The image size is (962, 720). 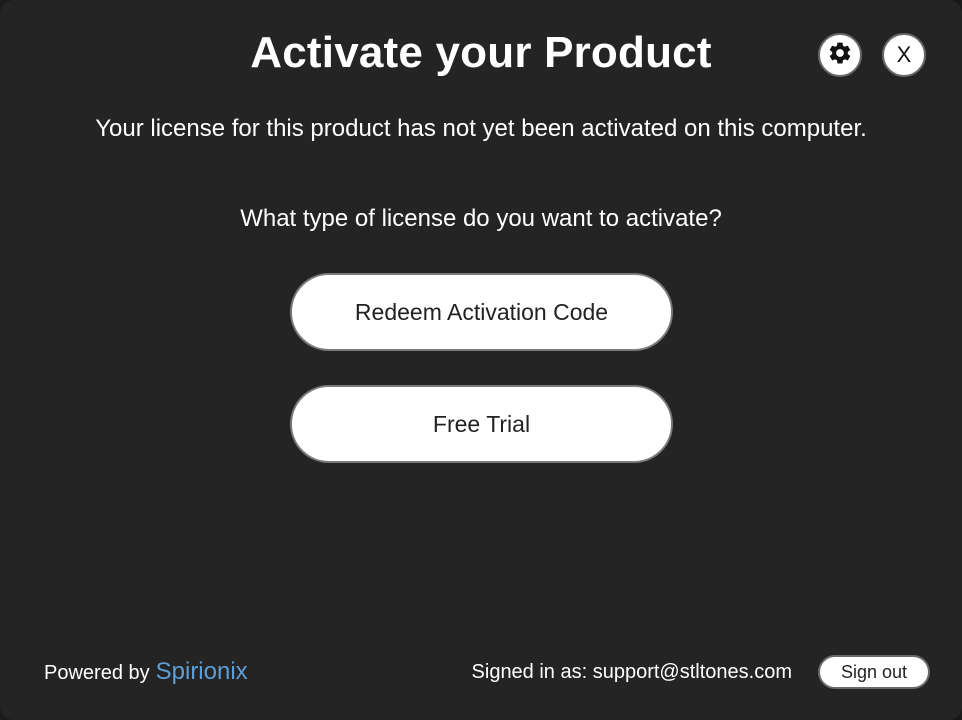 I want to click on close-icon: X, so click(x=904, y=54).